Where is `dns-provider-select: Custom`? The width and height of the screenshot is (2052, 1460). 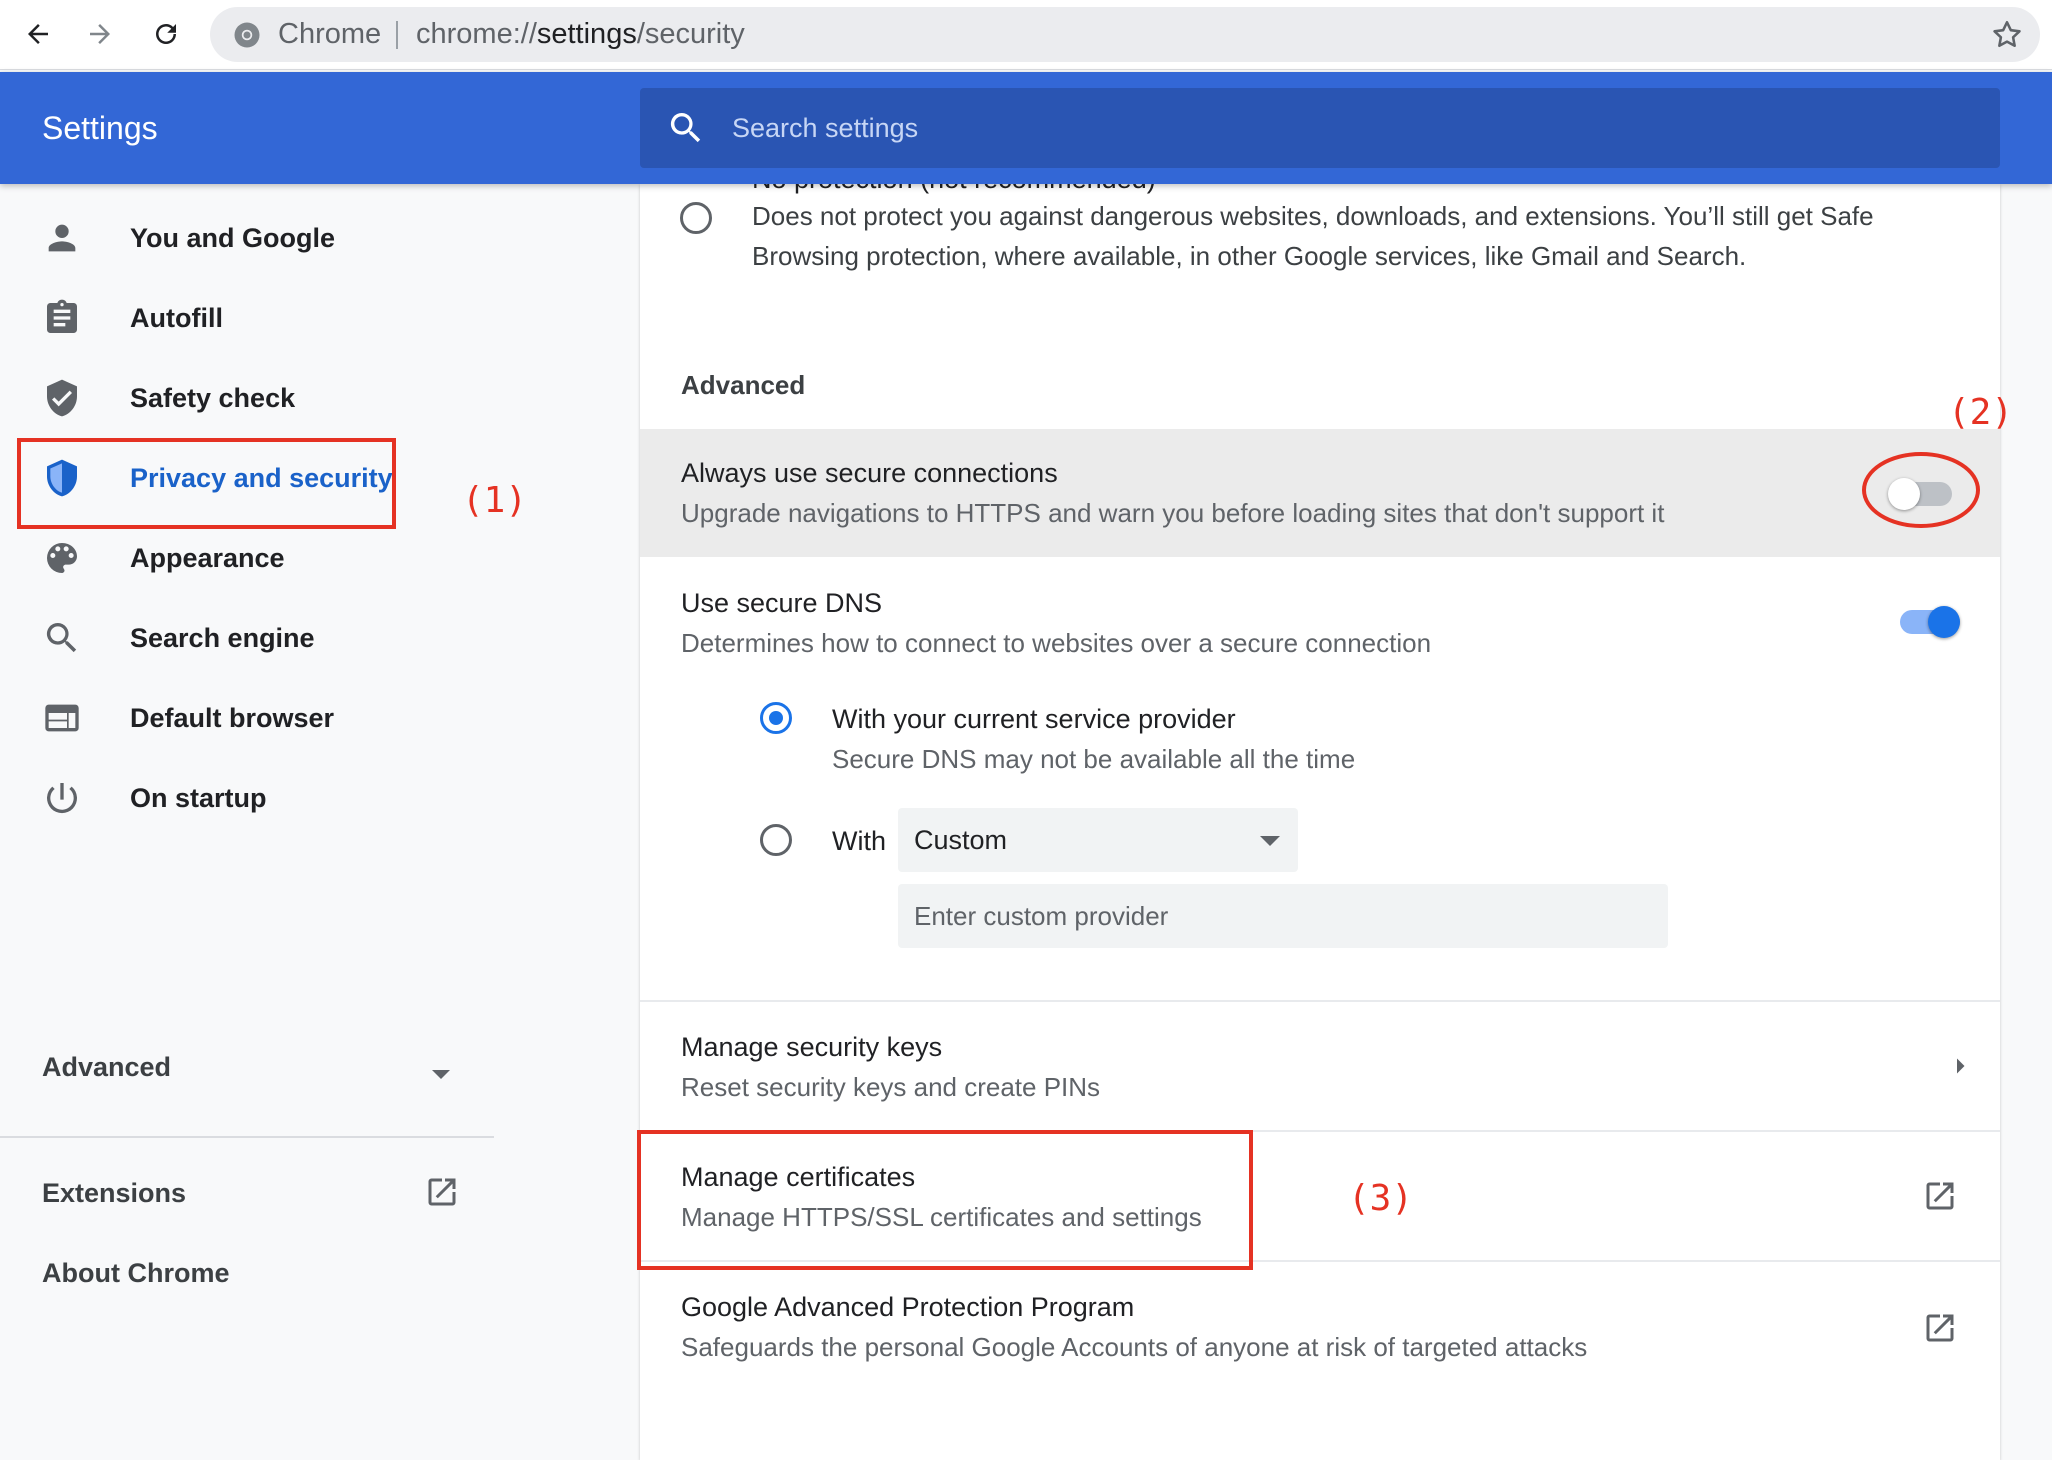
dns-provider-select: Custom is located at coordinates (1098, 840).